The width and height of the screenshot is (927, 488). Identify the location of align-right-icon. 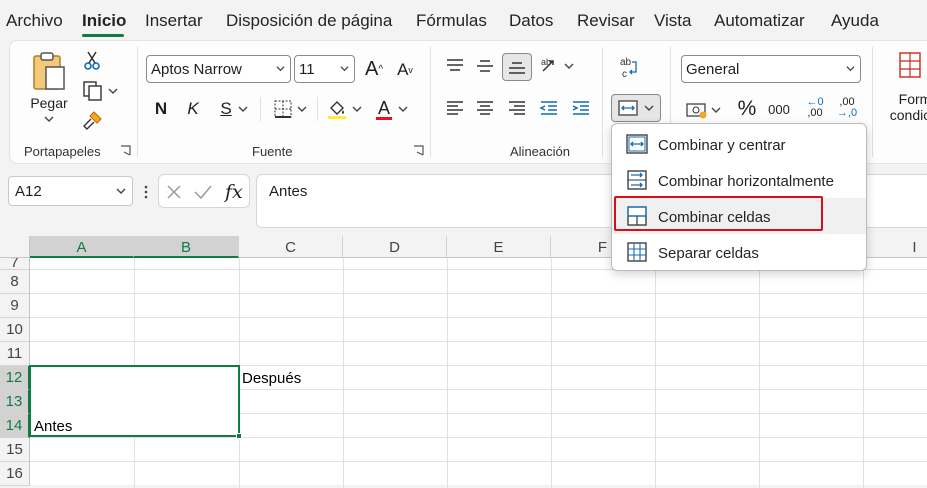
(517, 108).